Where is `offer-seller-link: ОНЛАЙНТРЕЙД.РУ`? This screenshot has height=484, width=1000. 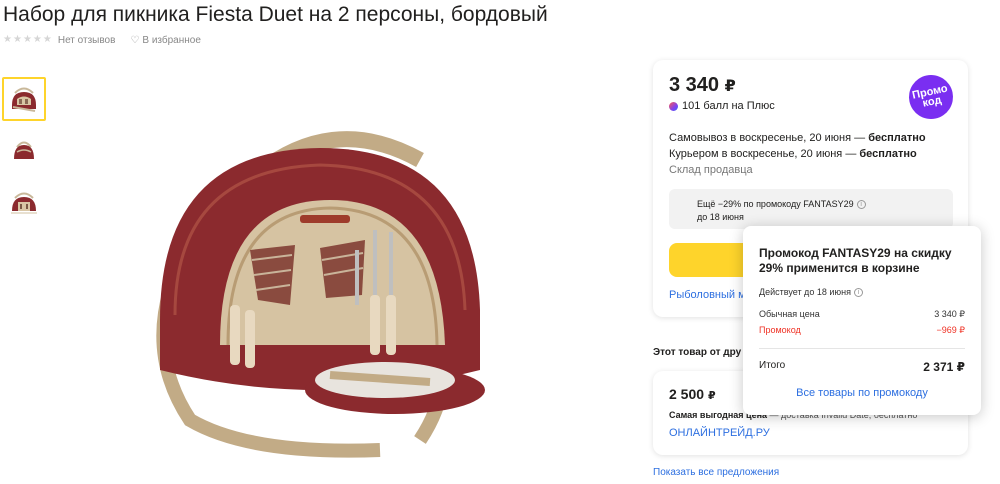 offer-seller-link: ОНЛАЙНТРЕЙД.РУ is located at coordinates (719, 433).